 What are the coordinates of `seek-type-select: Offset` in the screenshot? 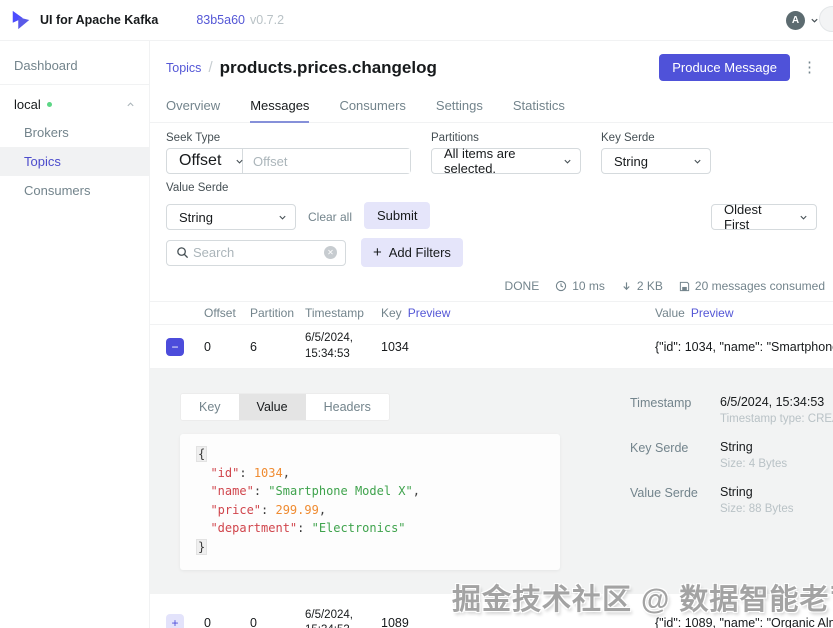 It's located at (205, 161).